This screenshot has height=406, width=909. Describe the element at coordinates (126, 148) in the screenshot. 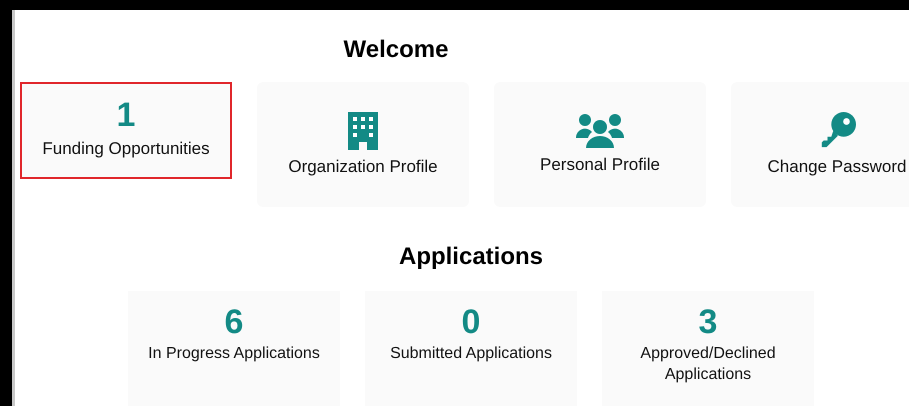

I see `tile-label: Funding Opportunities` at that location.